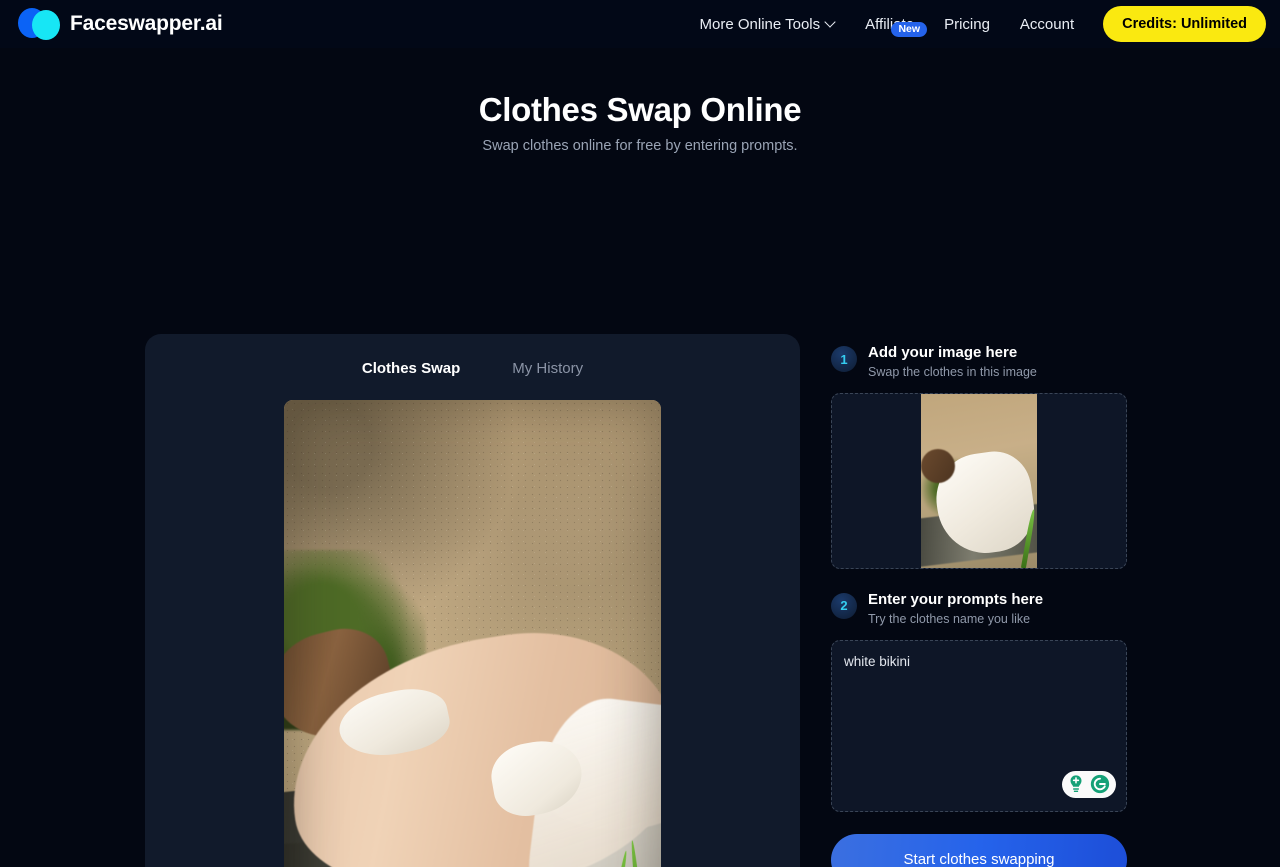  I want to click on thumb-subject-hair, so click(938, 465).